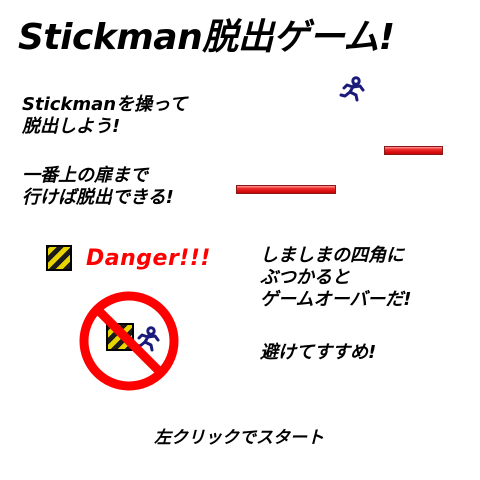 This screenshot has height=480, width=480. Describe the element at coordinates (59, 258) in the screenshot. I see `hazard-stripe-icon` at that location.